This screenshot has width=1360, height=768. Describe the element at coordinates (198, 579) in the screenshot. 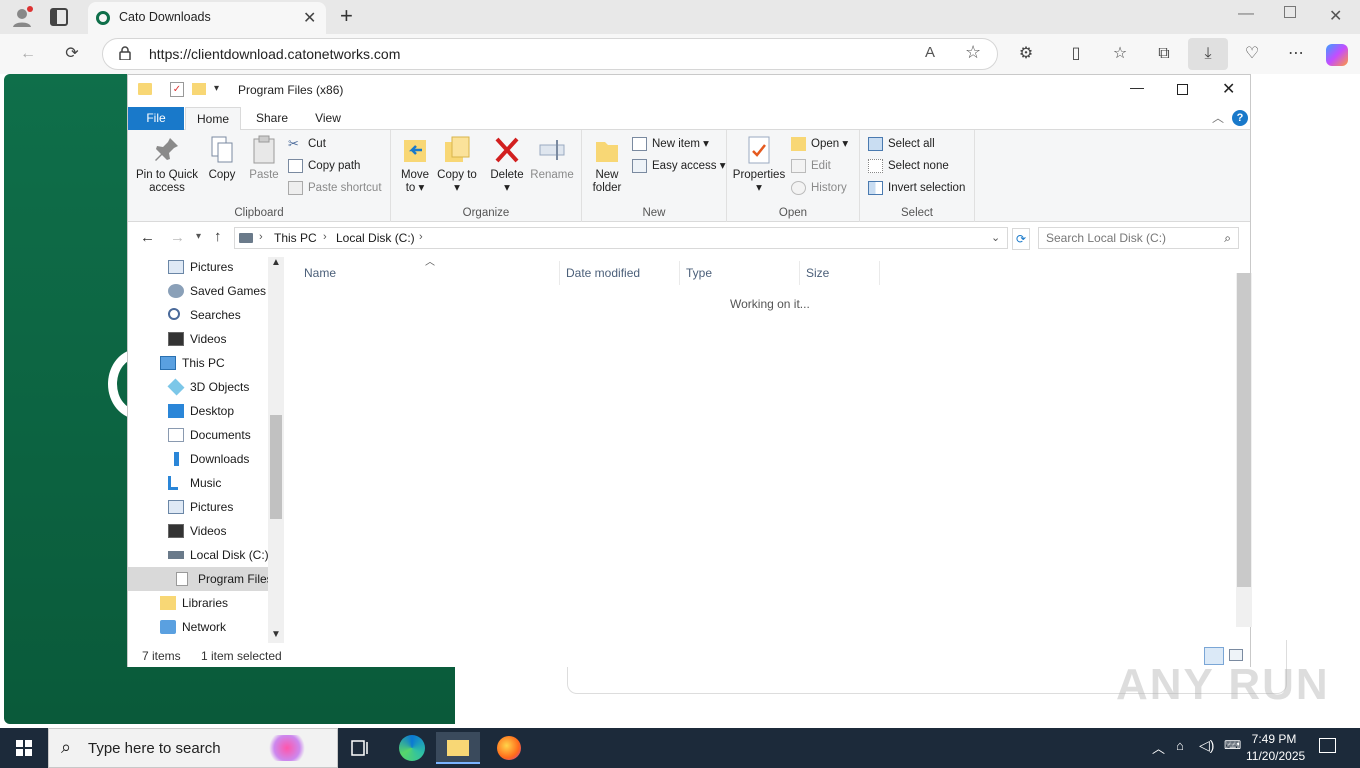

I see `nav-item: Program Files (x86)` at that location.